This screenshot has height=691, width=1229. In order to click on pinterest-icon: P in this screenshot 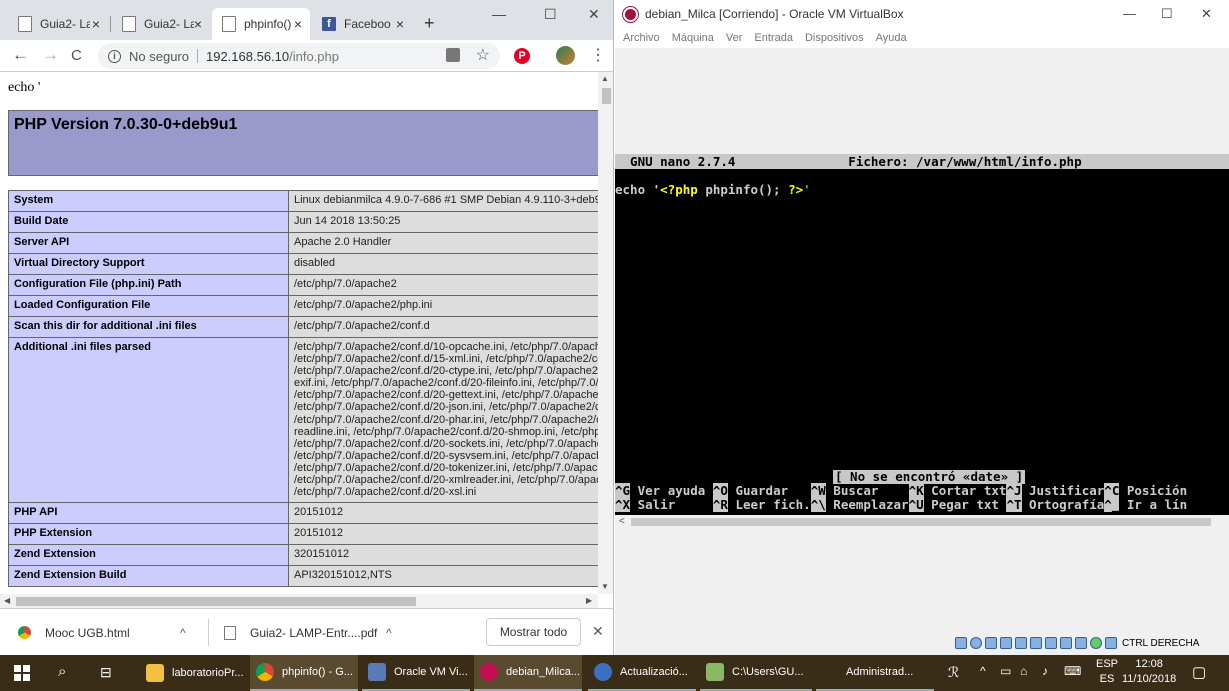, I will do `click(522, 56)`.